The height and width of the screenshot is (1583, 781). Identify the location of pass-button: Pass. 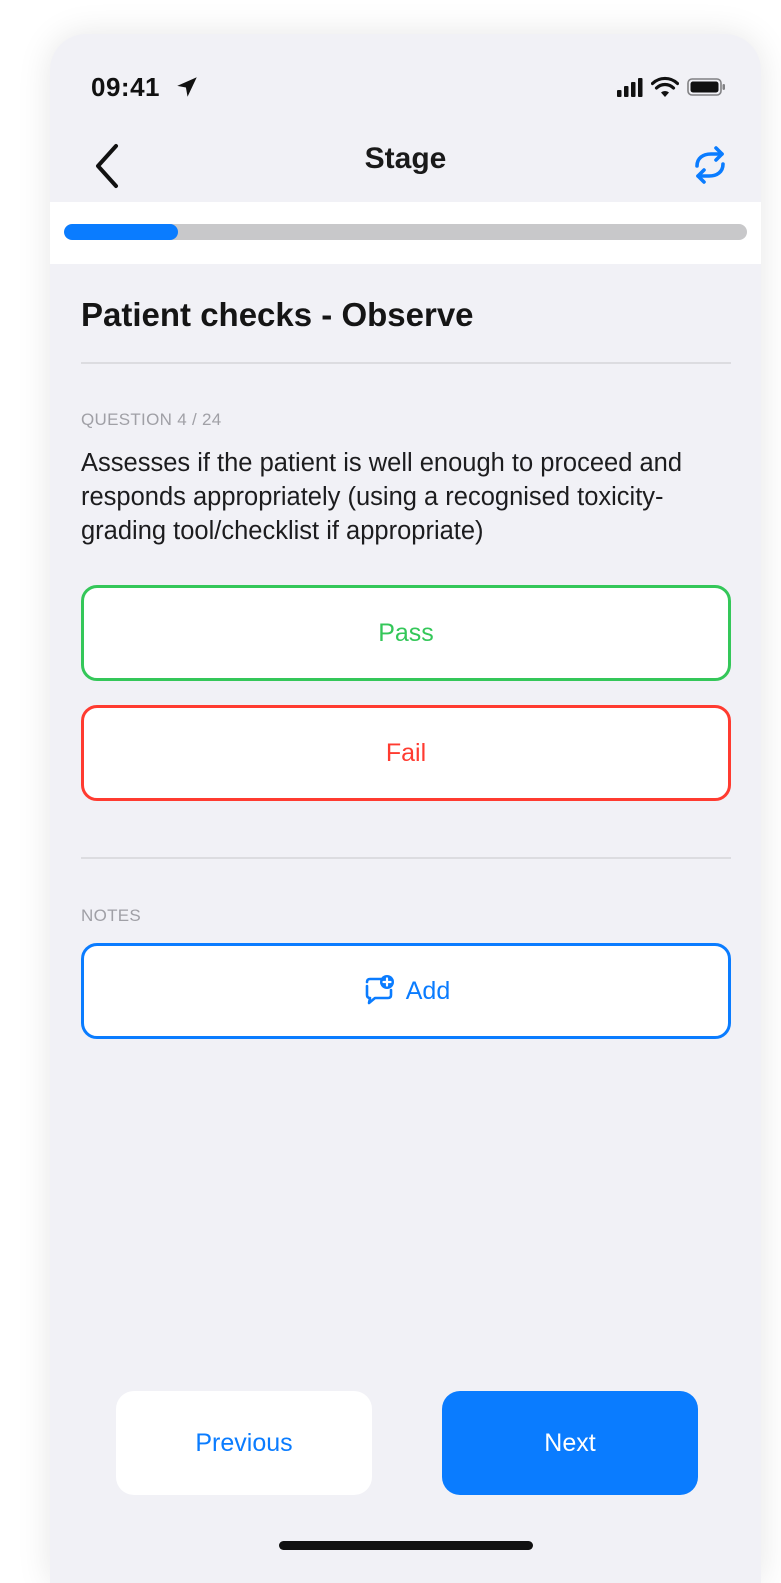
(406, 633).